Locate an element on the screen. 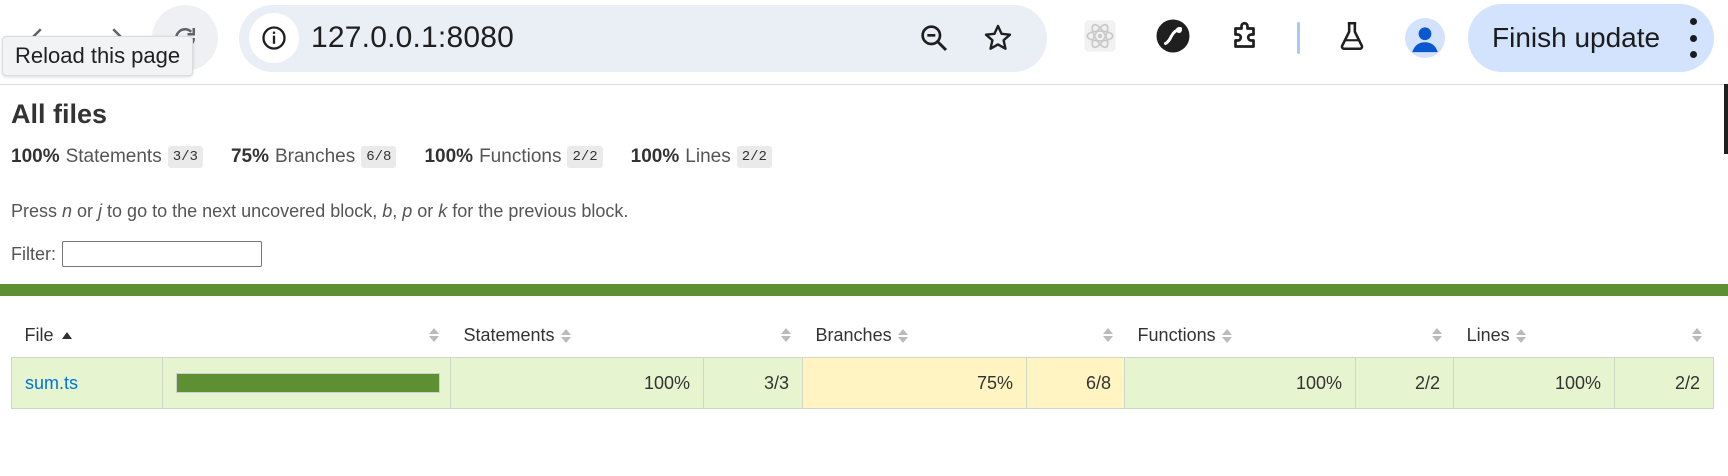  coverage-bar is located at coordinates (308, 383).